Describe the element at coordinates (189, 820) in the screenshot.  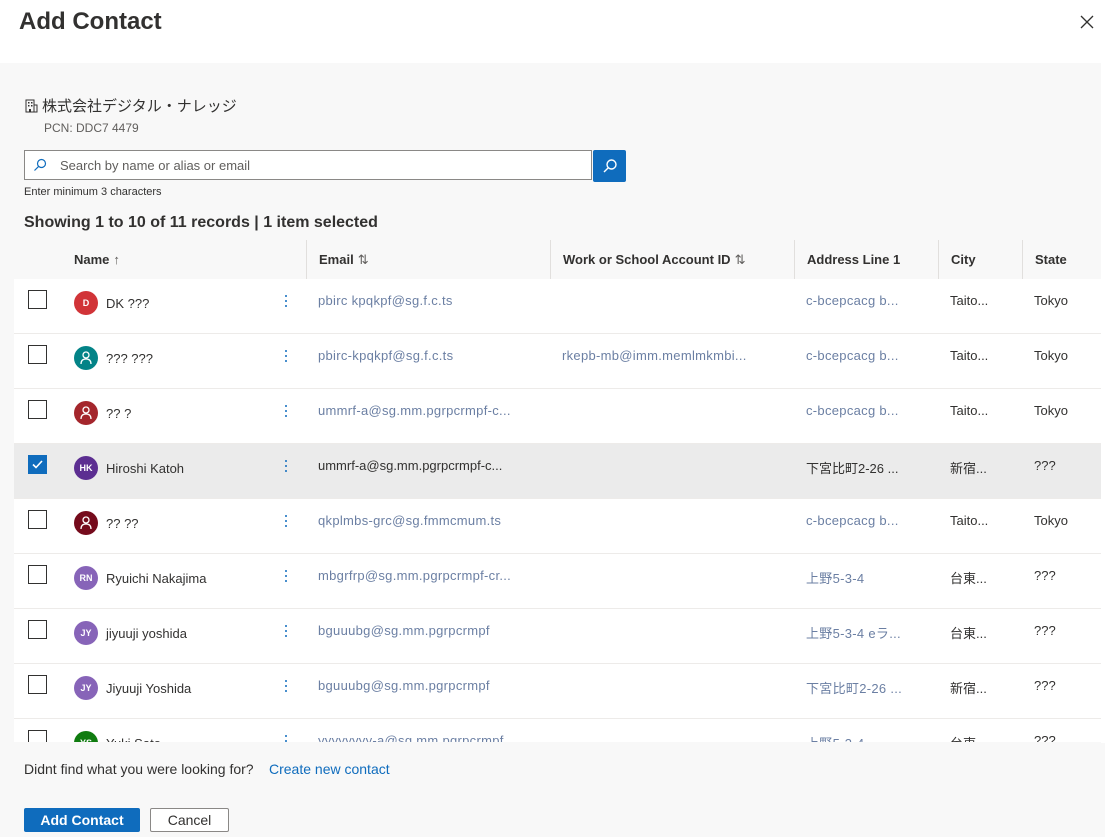
I see `cancel-button: Cancel` at that location.